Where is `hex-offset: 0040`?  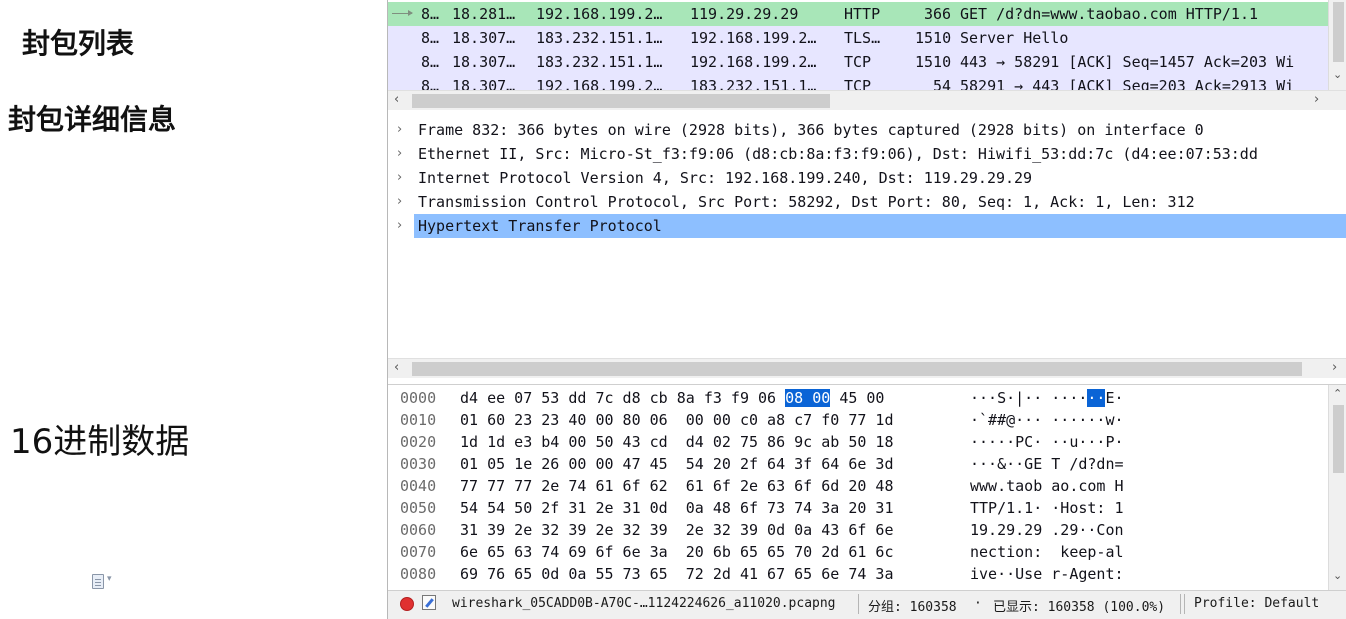 hex-offset: 0040 is located at coordinates (418, 486).